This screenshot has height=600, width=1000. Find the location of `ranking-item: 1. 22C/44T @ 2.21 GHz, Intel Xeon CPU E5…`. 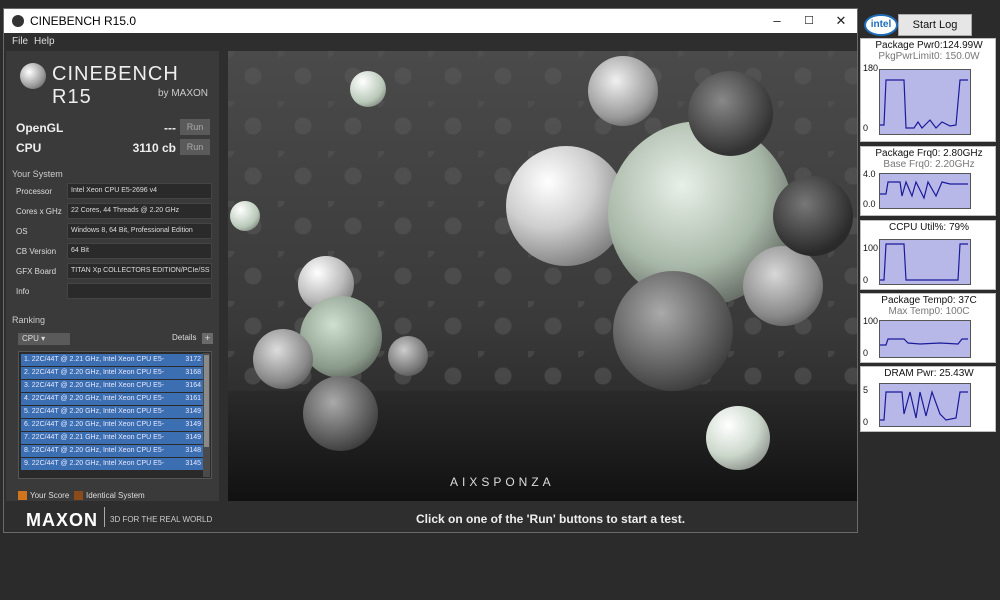

ranking-item: 1. 22C/44T @ 2.21 GHz, Intel Xeon CPU E5… is located at coordinates (112, 360).